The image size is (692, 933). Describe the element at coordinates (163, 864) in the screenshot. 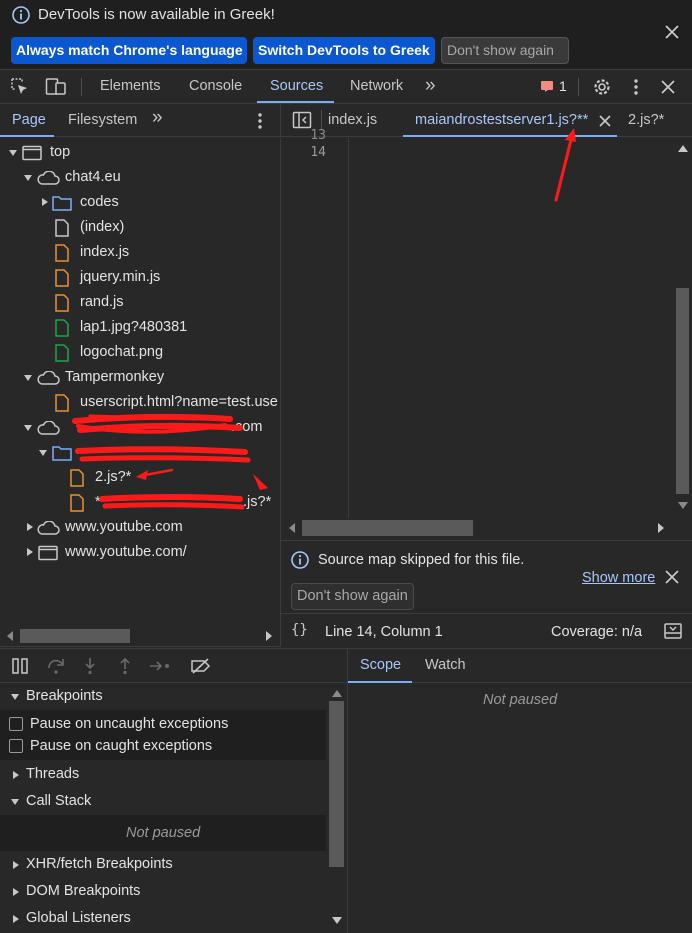

I see `section-xhr-breakpoints: XHR/fetch Breakpoints` at that location.